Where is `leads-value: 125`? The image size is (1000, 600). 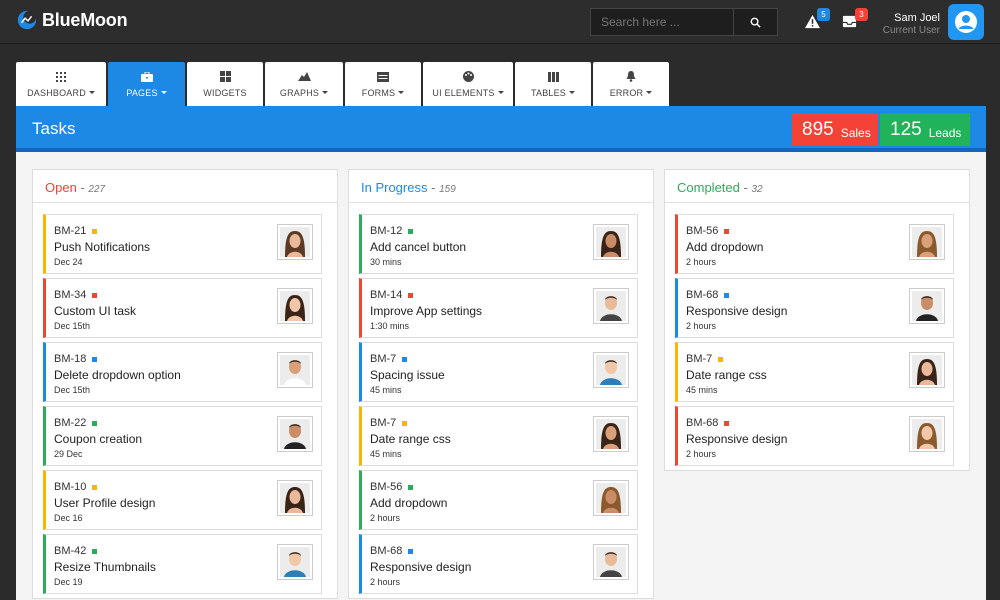 leads-value: 125 is located at coordinates (906, 129).